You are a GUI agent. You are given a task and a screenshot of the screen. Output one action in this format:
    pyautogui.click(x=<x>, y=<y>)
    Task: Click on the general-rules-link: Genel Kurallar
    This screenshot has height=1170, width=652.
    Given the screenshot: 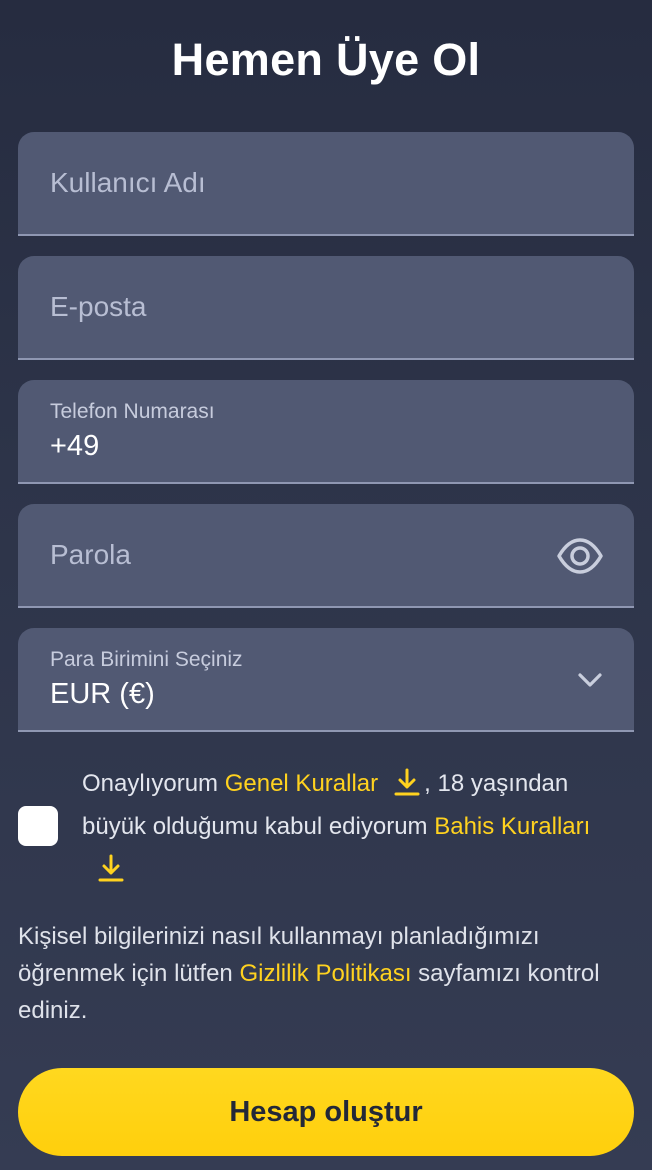 What is the action you would take?
    pyautogui.click(x=301, y=783)
    